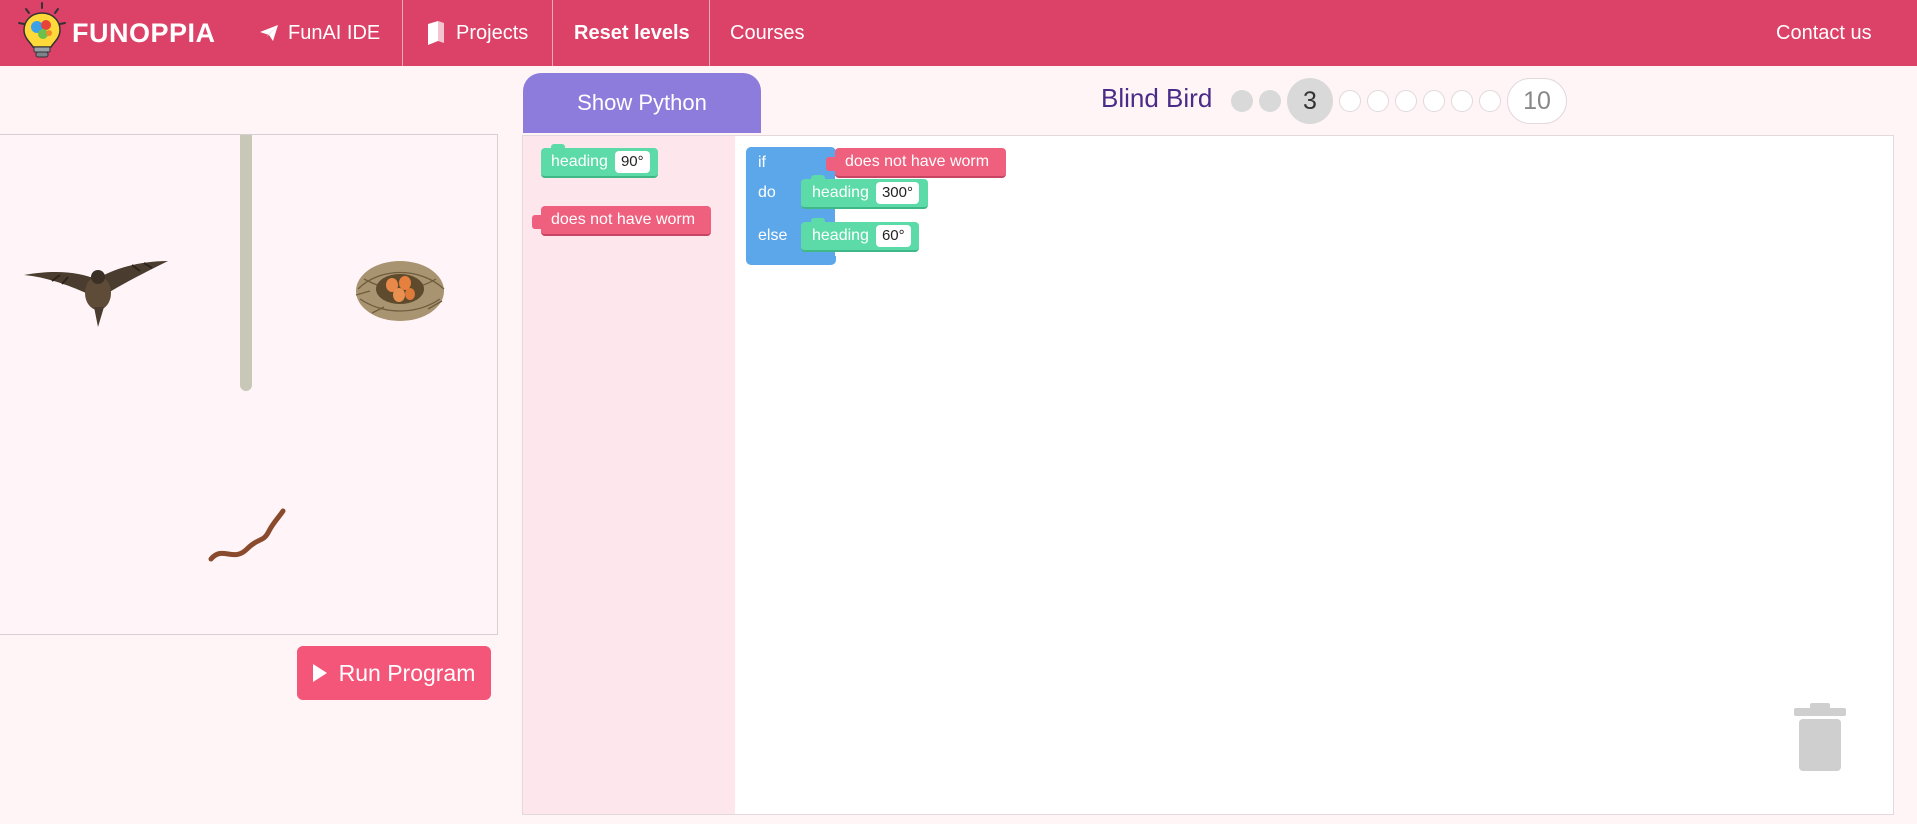 The image size is (1917, 824). I want to click on level-progress: 3 10, so click(1402, 101).